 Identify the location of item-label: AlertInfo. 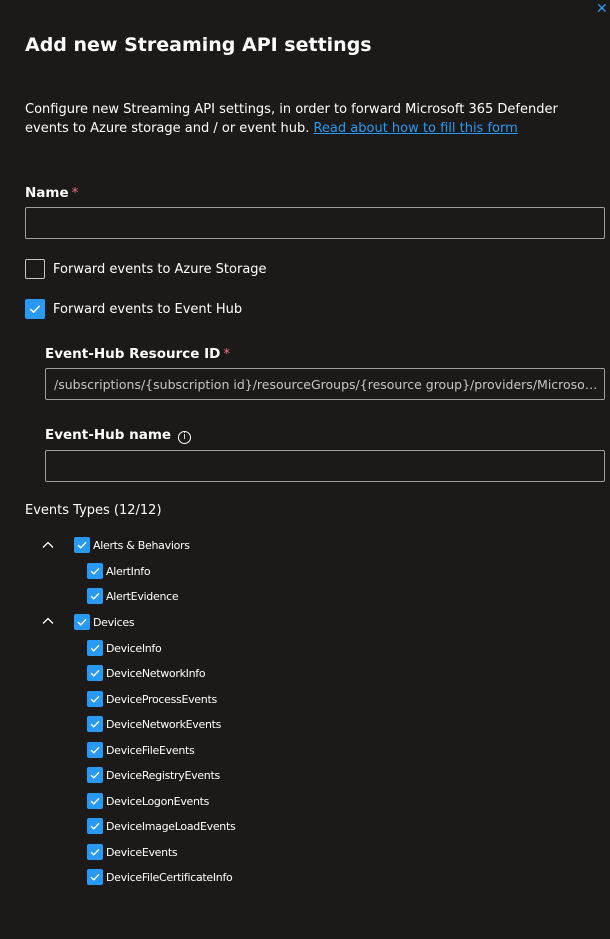
(128, 571).